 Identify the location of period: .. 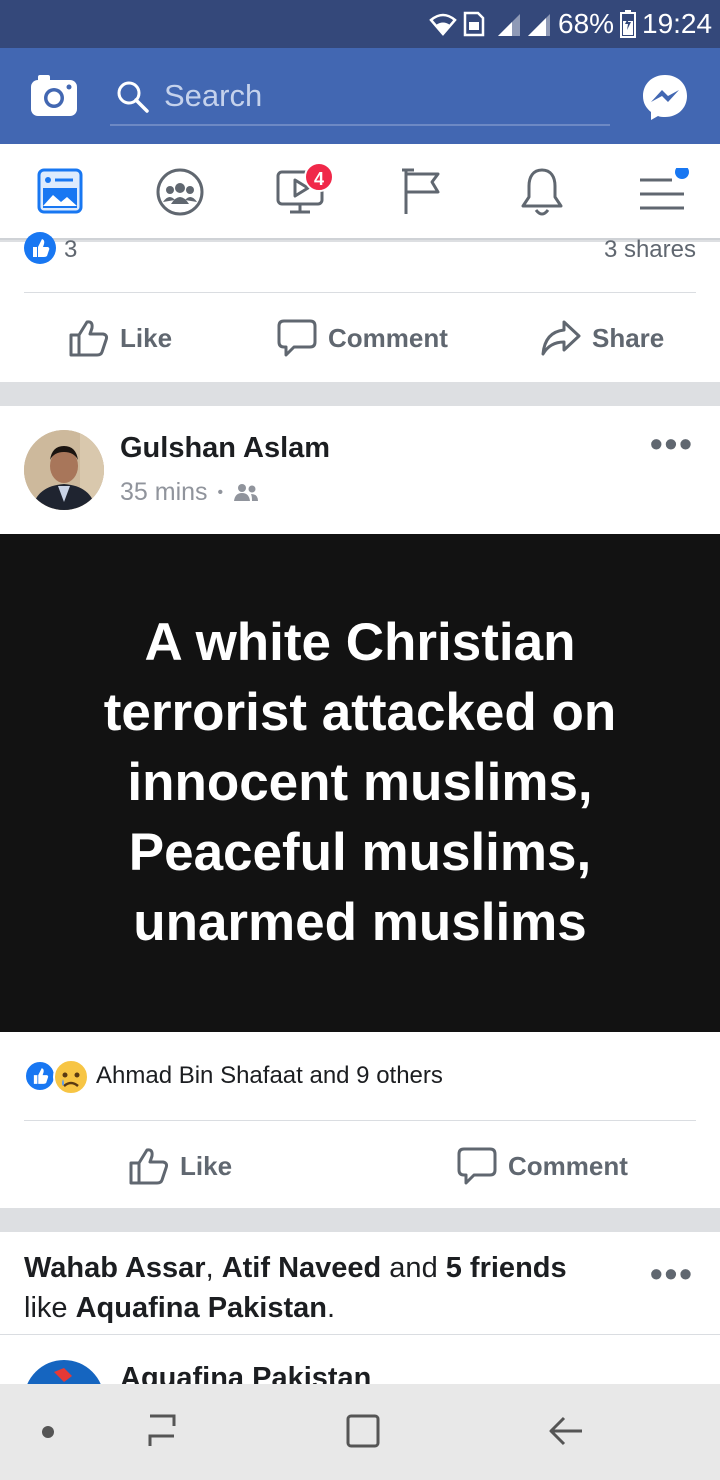
(331, 1308).